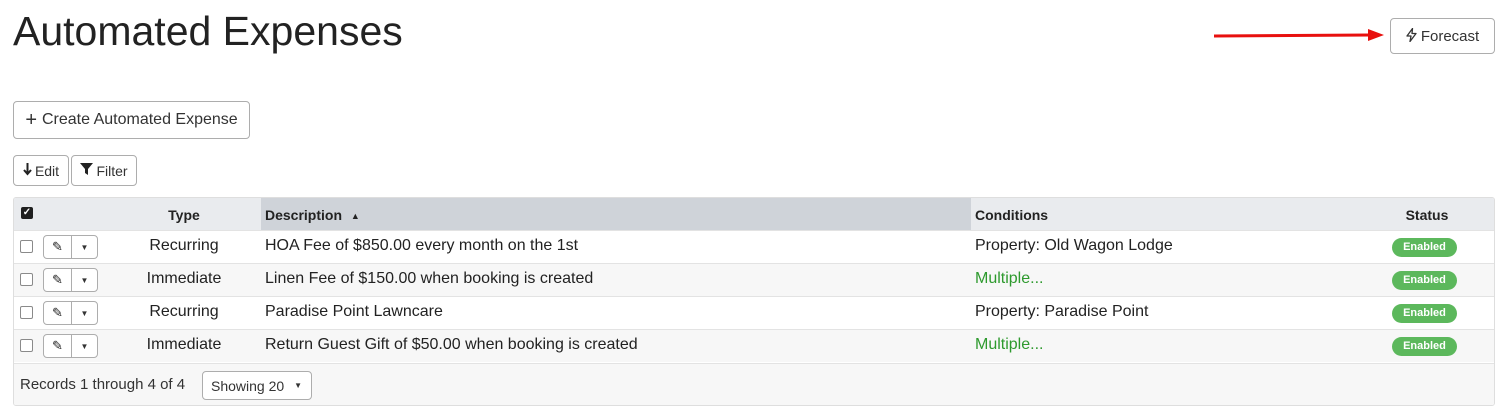 Image resolution: width=1510 pixels, height=407 pixels. I want to click on forecast-label: Forecast, so click(1450, 36).